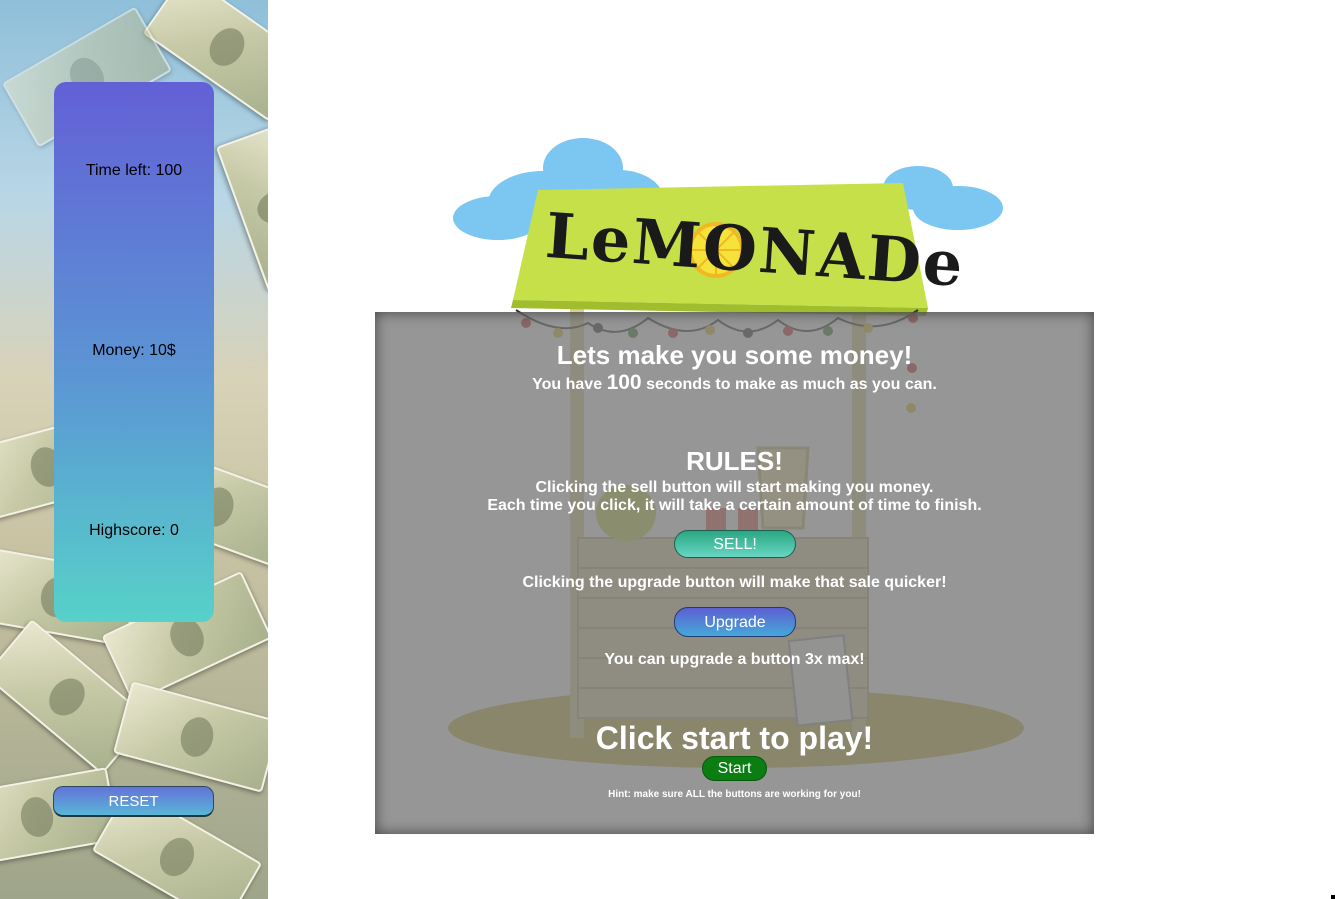 This screenshot has width=1335, height=899. What do you see at coordinates (791, 384) in the screenshot?
I see `intro-suffix: seconds to make as much as you can.` at bounding box center [791, 384].